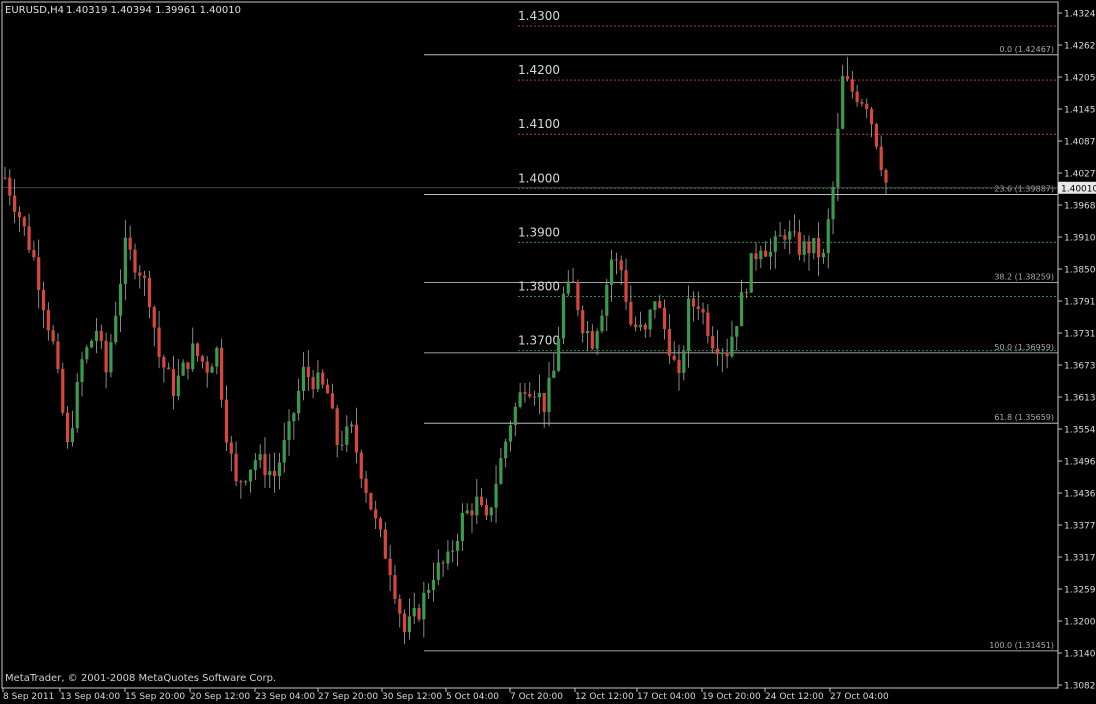  I want to click on x-tick-label: 20 Sep 12:00, so click(220, 697).